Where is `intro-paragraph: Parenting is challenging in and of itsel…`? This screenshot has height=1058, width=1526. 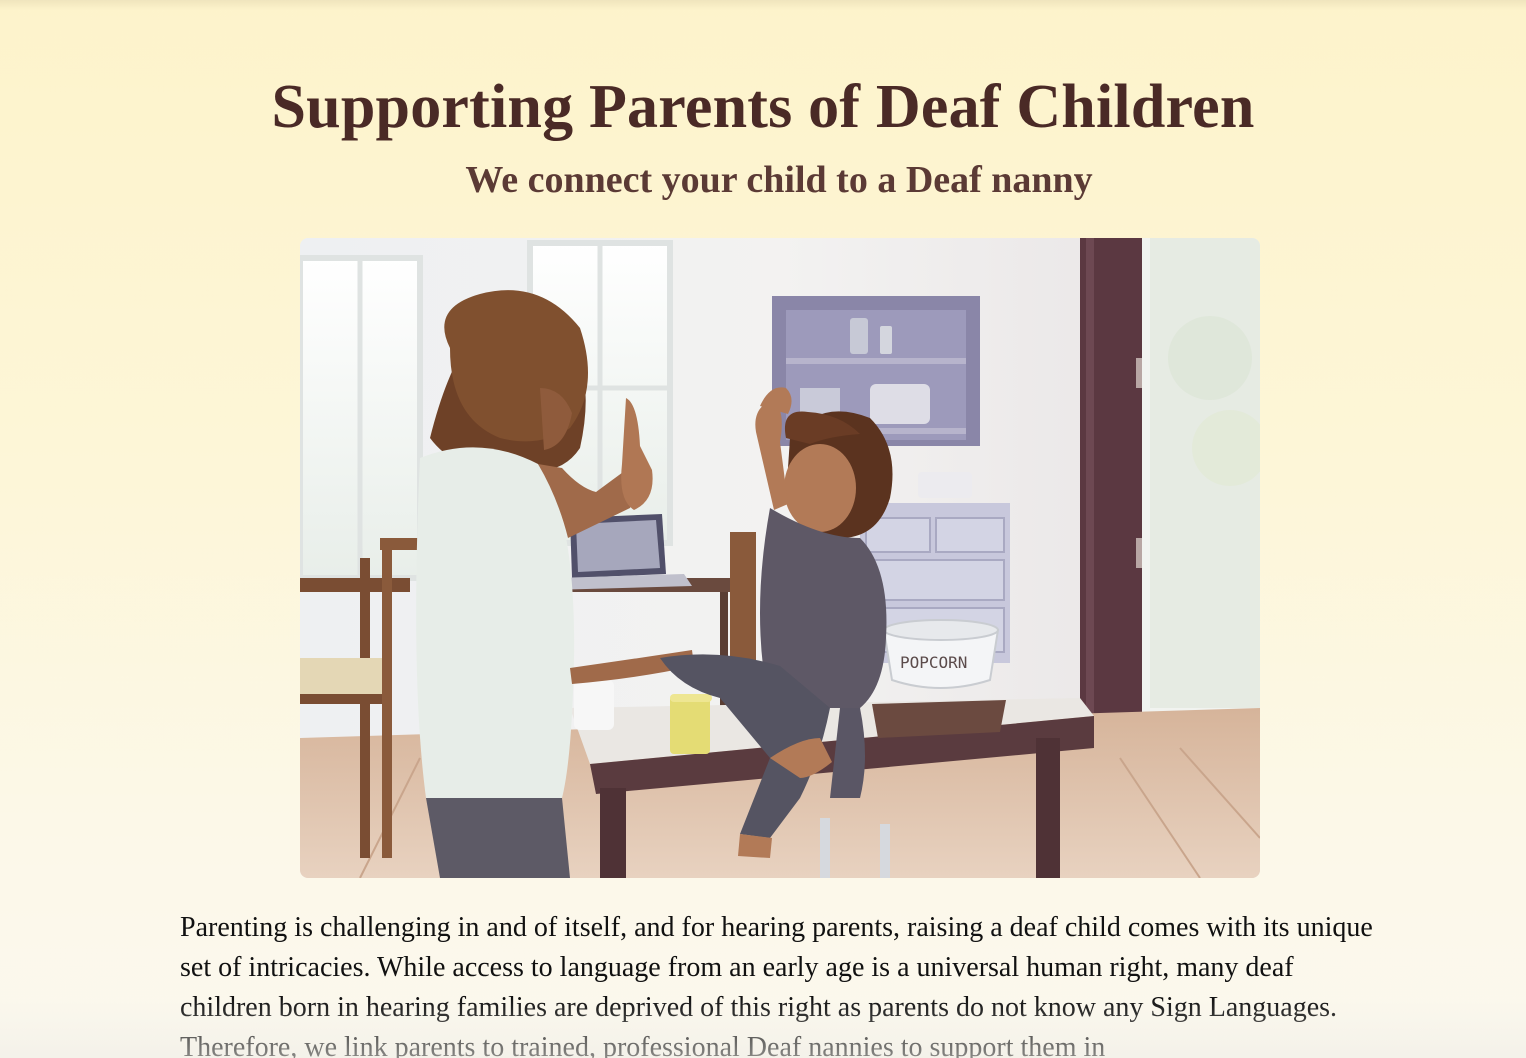 intro-paragraph: Parenting is challenging in and of itsel… is located at coordinates (776, 985).